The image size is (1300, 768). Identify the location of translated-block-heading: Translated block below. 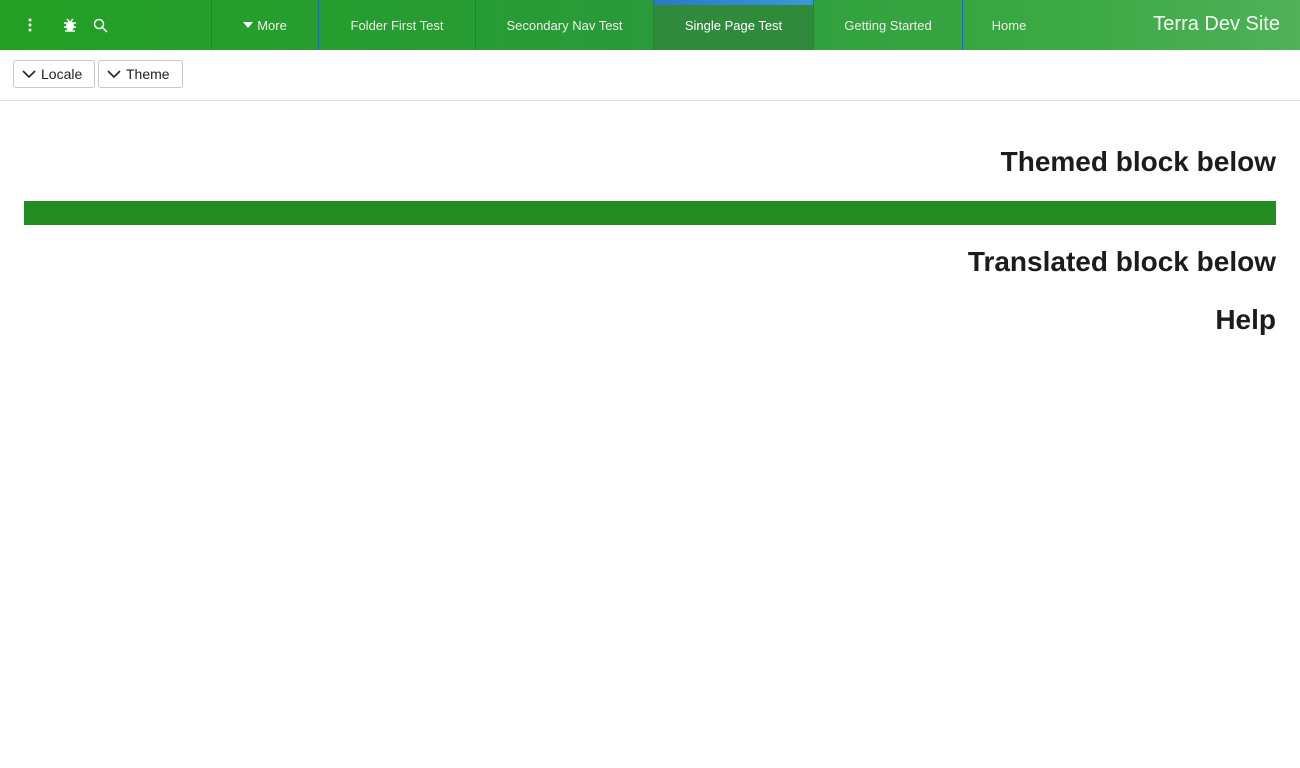
(1121, 261).